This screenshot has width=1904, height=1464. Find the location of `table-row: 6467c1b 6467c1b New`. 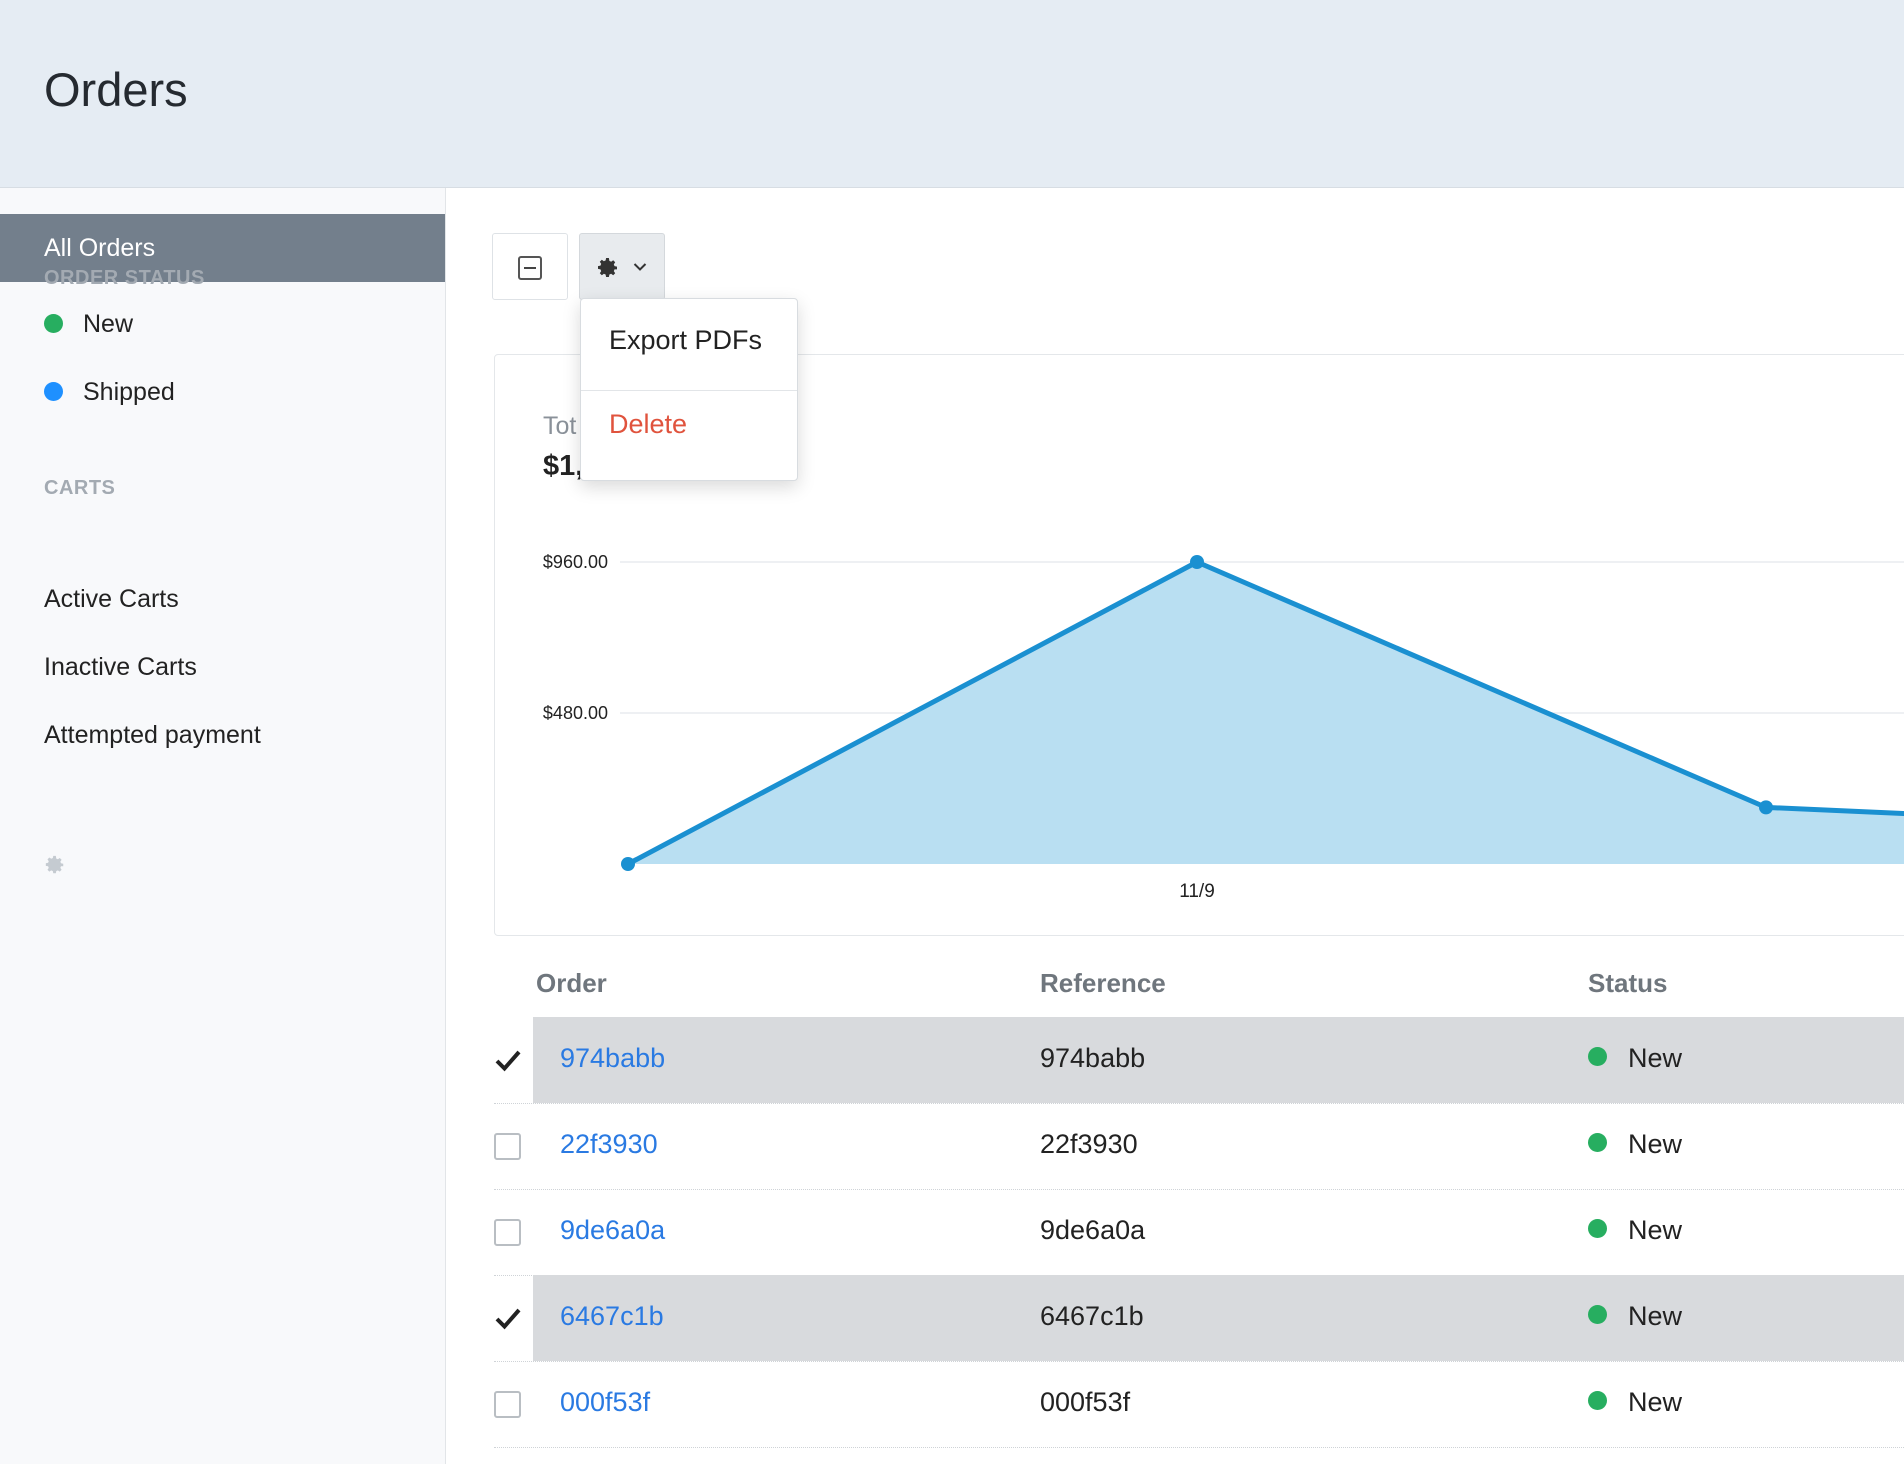

table-row: 6467c1b 6467c1b New is located at coordinates (1199, 1318).